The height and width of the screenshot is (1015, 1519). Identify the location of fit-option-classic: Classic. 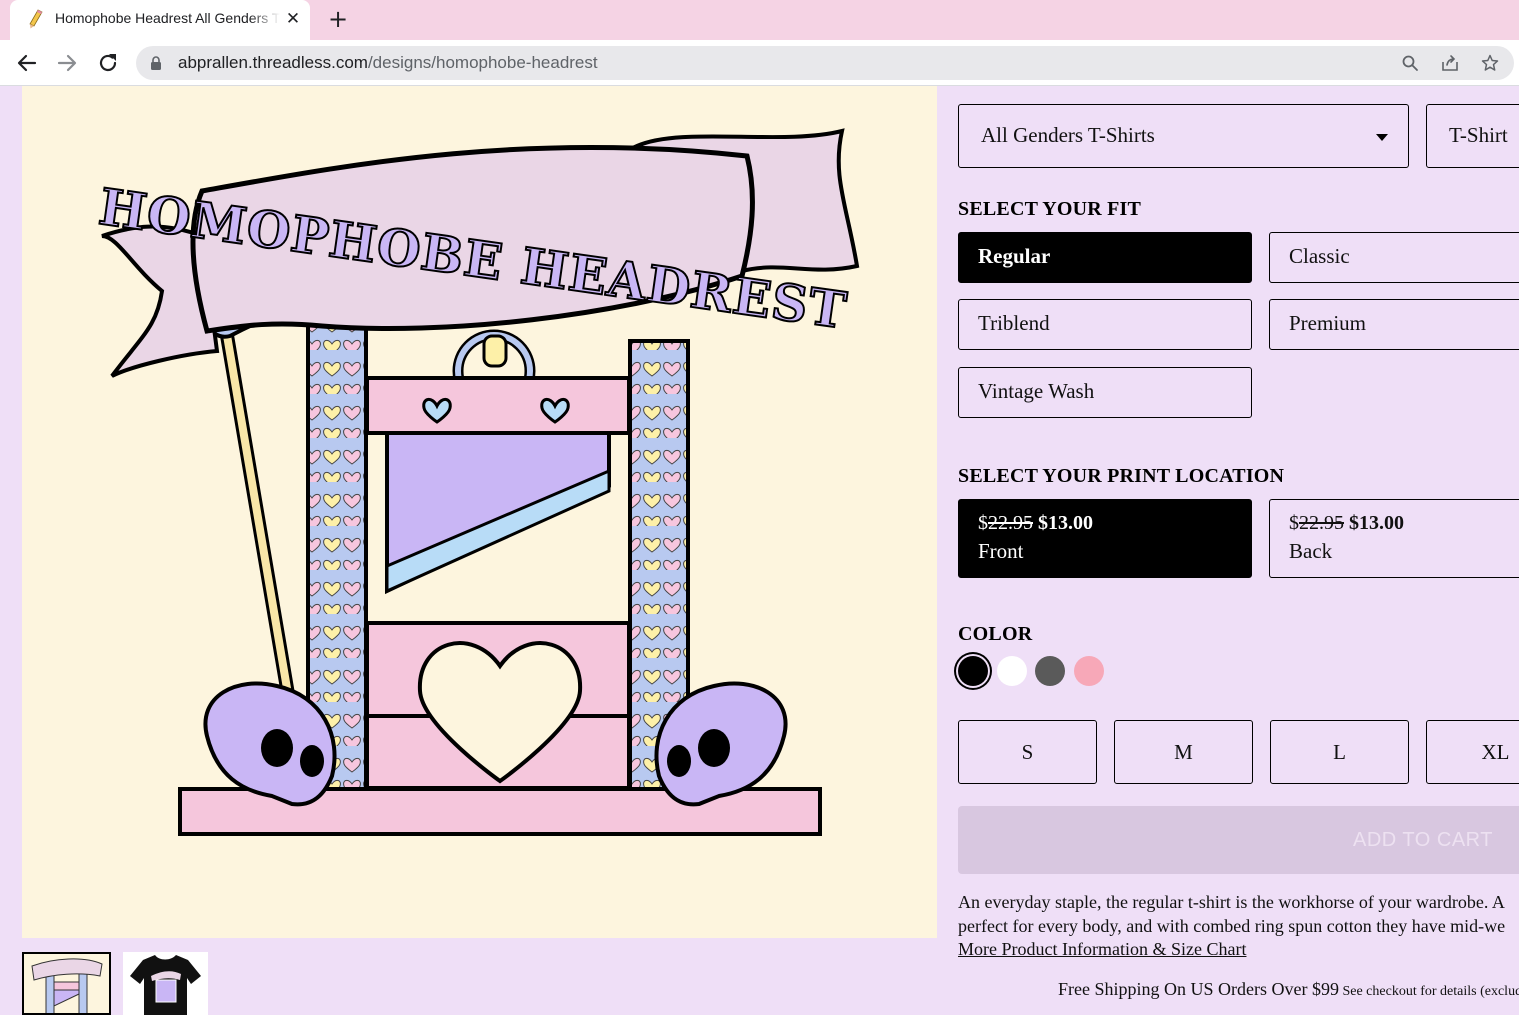
(1394, 257).